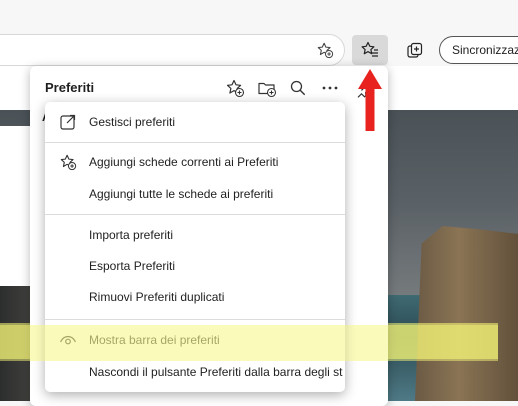 The image size is (518, 406). I want to click on search-favorites-button, so click(298, 88).